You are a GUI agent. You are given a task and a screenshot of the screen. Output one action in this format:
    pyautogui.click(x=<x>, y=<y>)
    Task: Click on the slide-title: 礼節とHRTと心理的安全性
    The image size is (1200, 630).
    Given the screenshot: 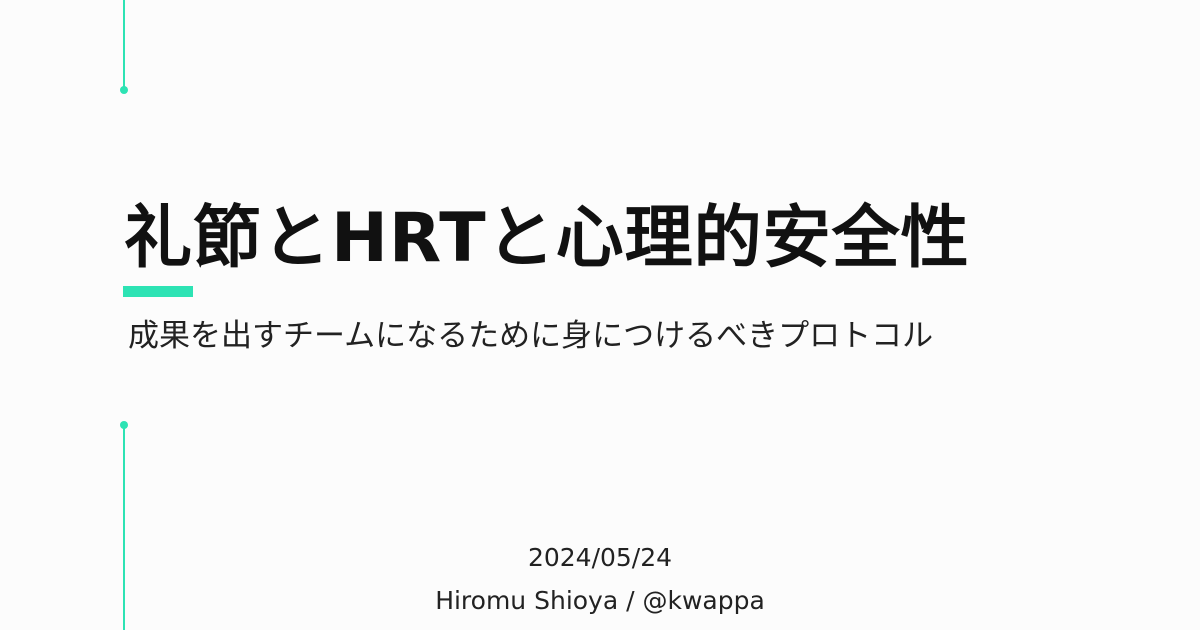 What is the action you would take?
    pyautogui.click(x=547, y=238)
    